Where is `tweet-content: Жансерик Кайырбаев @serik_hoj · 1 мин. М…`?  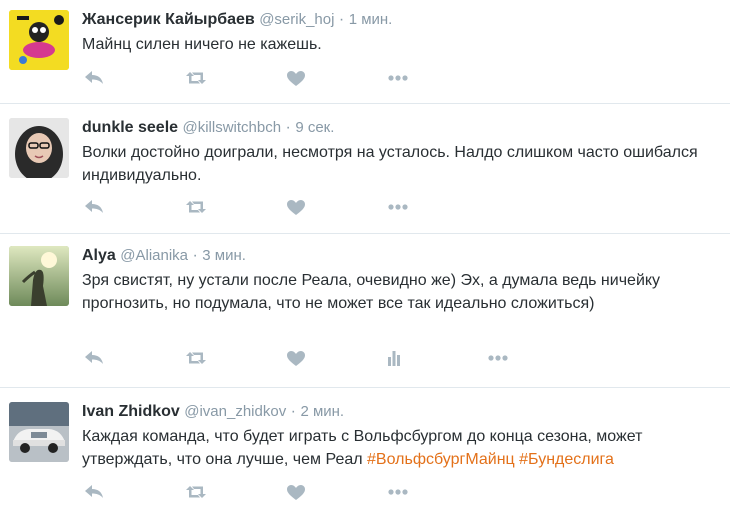
tweet-content: Жансерик Кайырбаев @serik_hoj · 1 мин. М… is located at coordinates (401, 33).